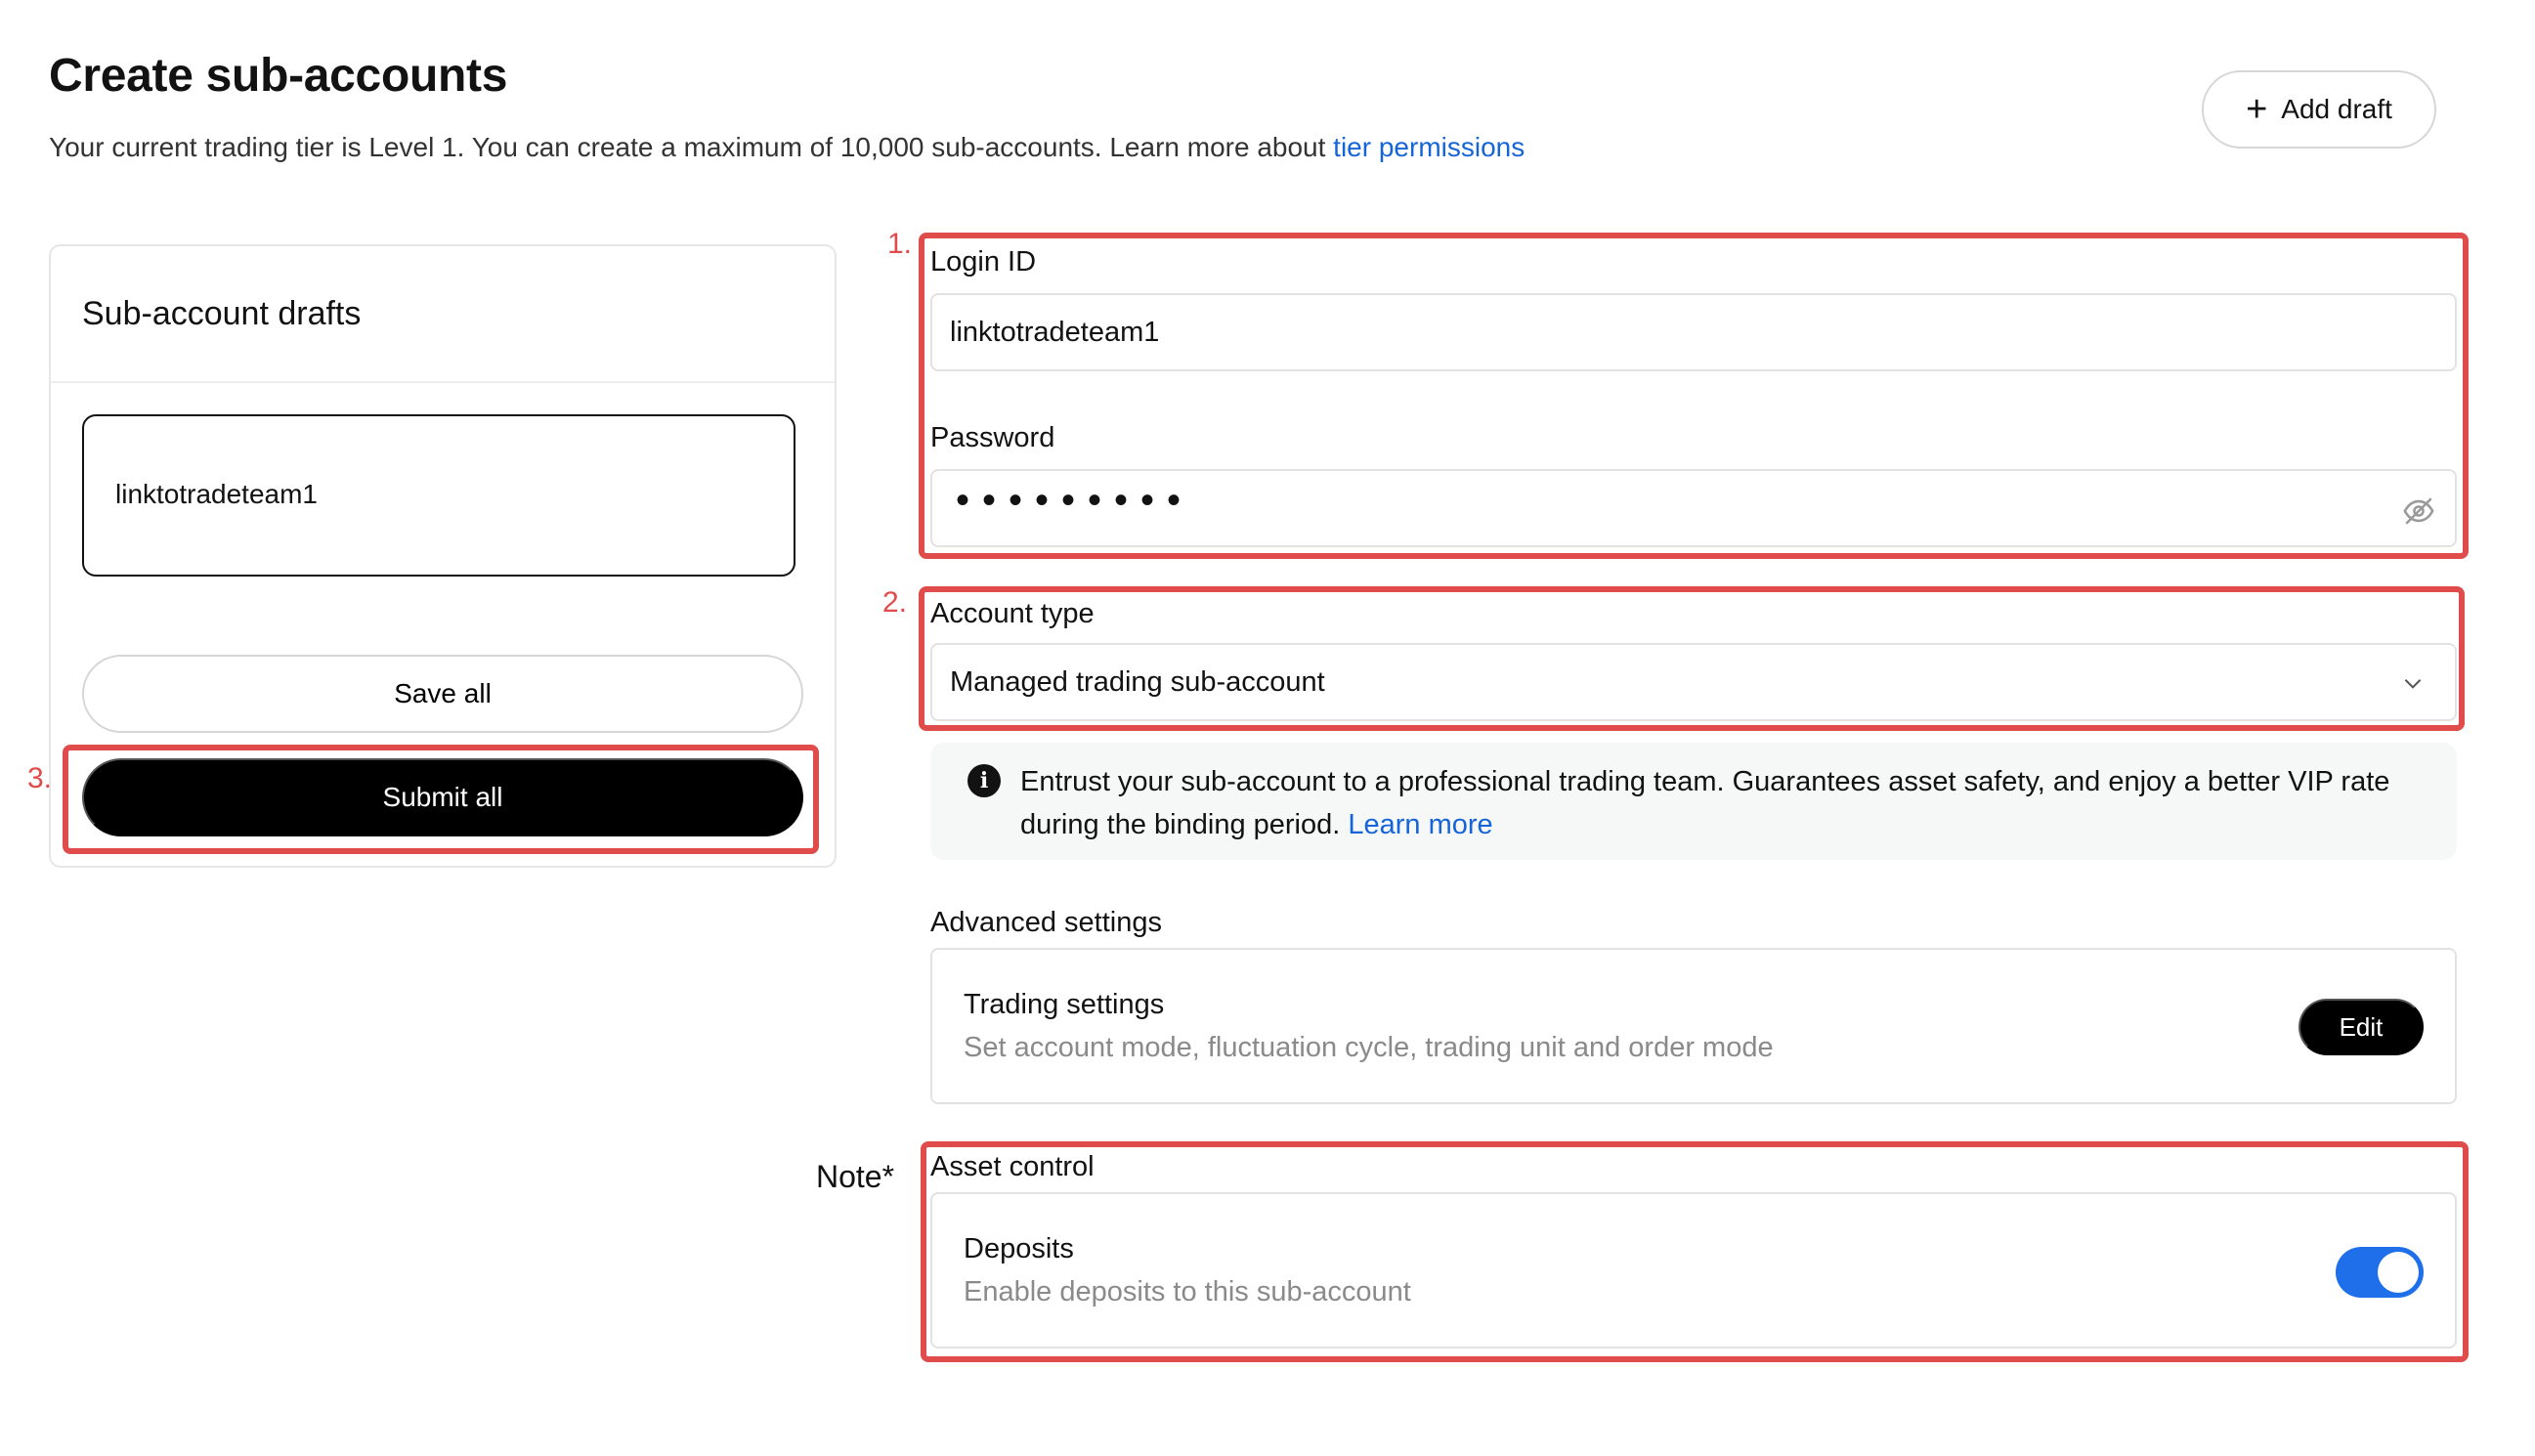 This screenshot has height=1456, width=2535. I want to click on note-marker: Note*, so click(855, 1176).